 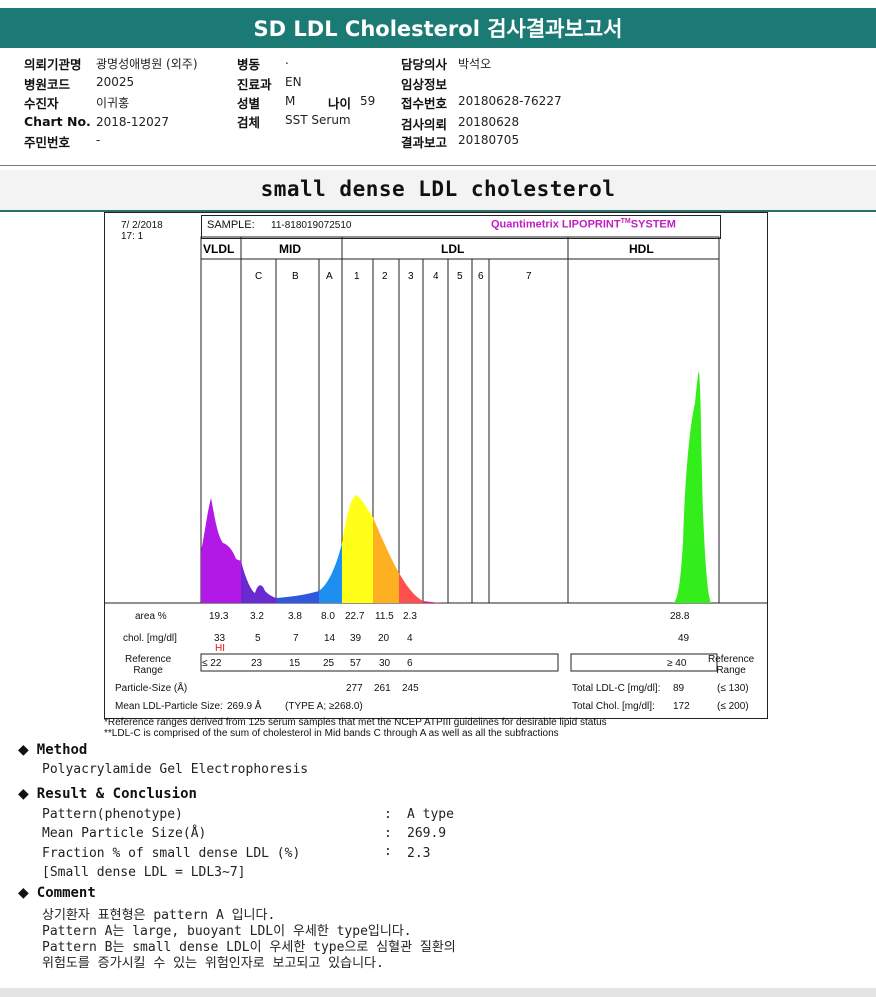 What do you see at coordinates (47, 84) in the screenshot?
I see `label-hospital-code: 병원코드` at bounding box center [47, 84].